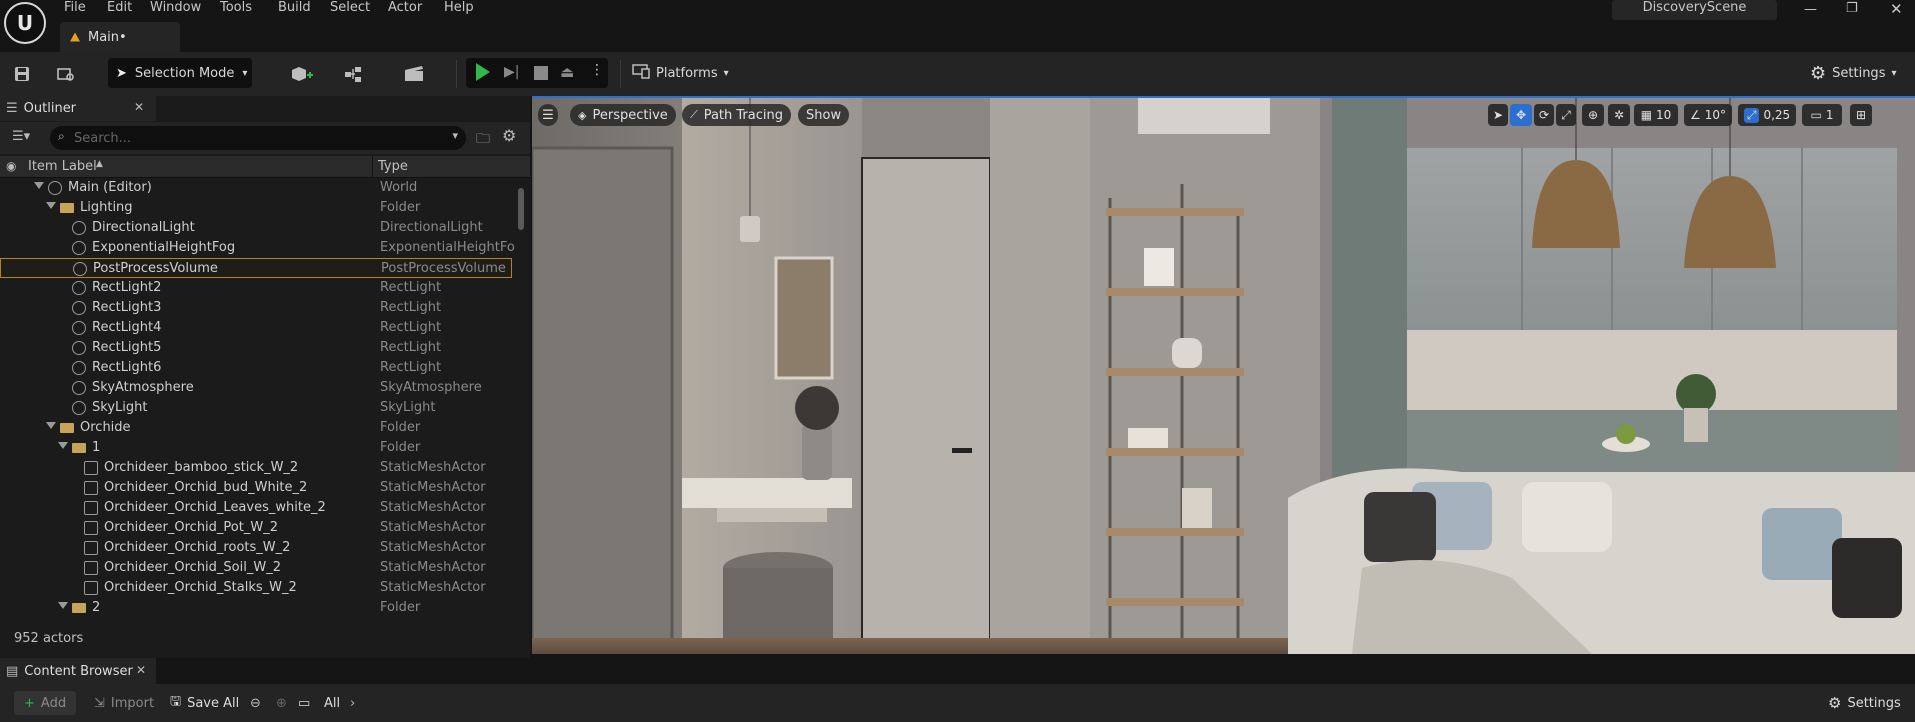  What do you see at coordinates (184, 73) in the screenshot?
I see `selection-mode-label: Selection Mode` at bounding box center [184, 73].